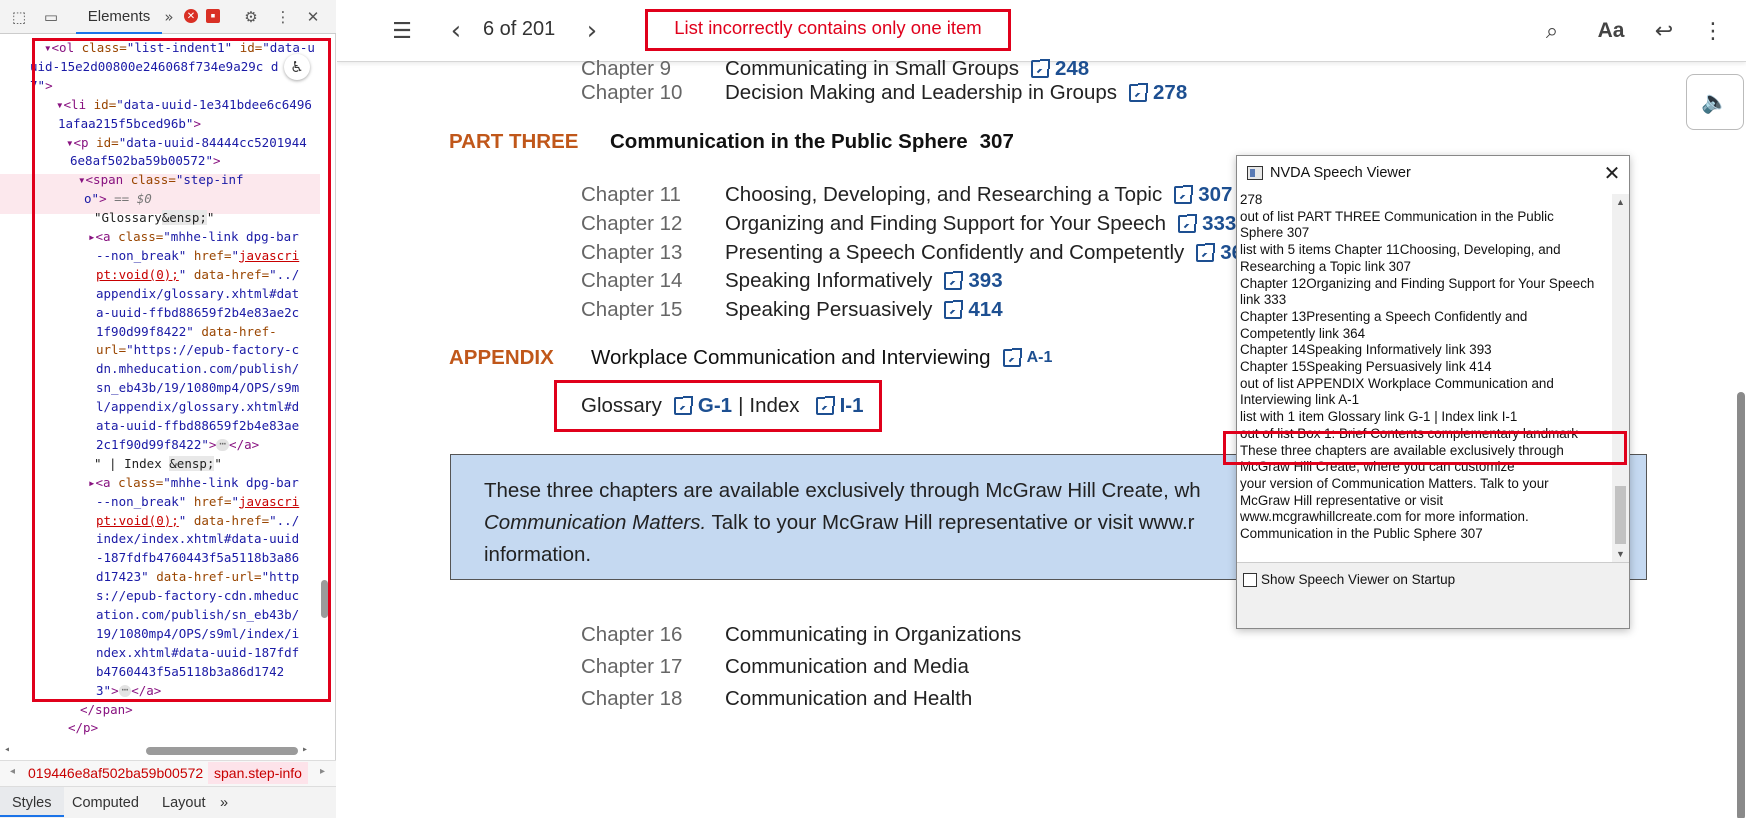 The image size is (1746, 818). Describe the element at coordinates (1027, 357) in the screenshot. I see `appendix-page-link: A-1` at that location.